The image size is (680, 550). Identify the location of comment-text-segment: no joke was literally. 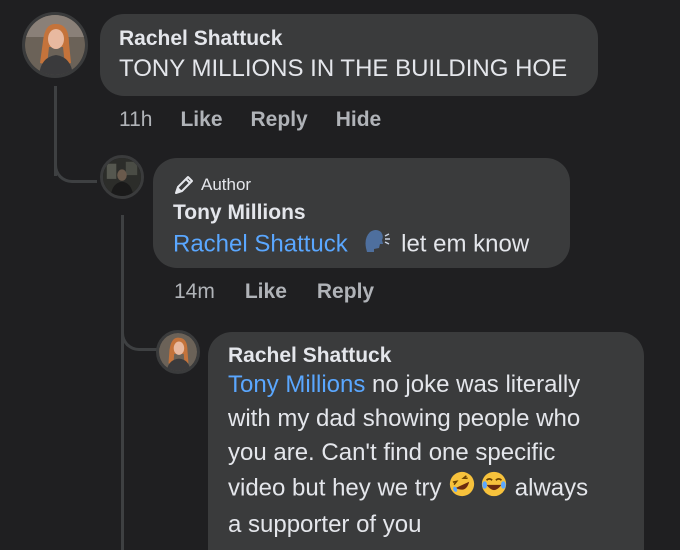
(473, 384).